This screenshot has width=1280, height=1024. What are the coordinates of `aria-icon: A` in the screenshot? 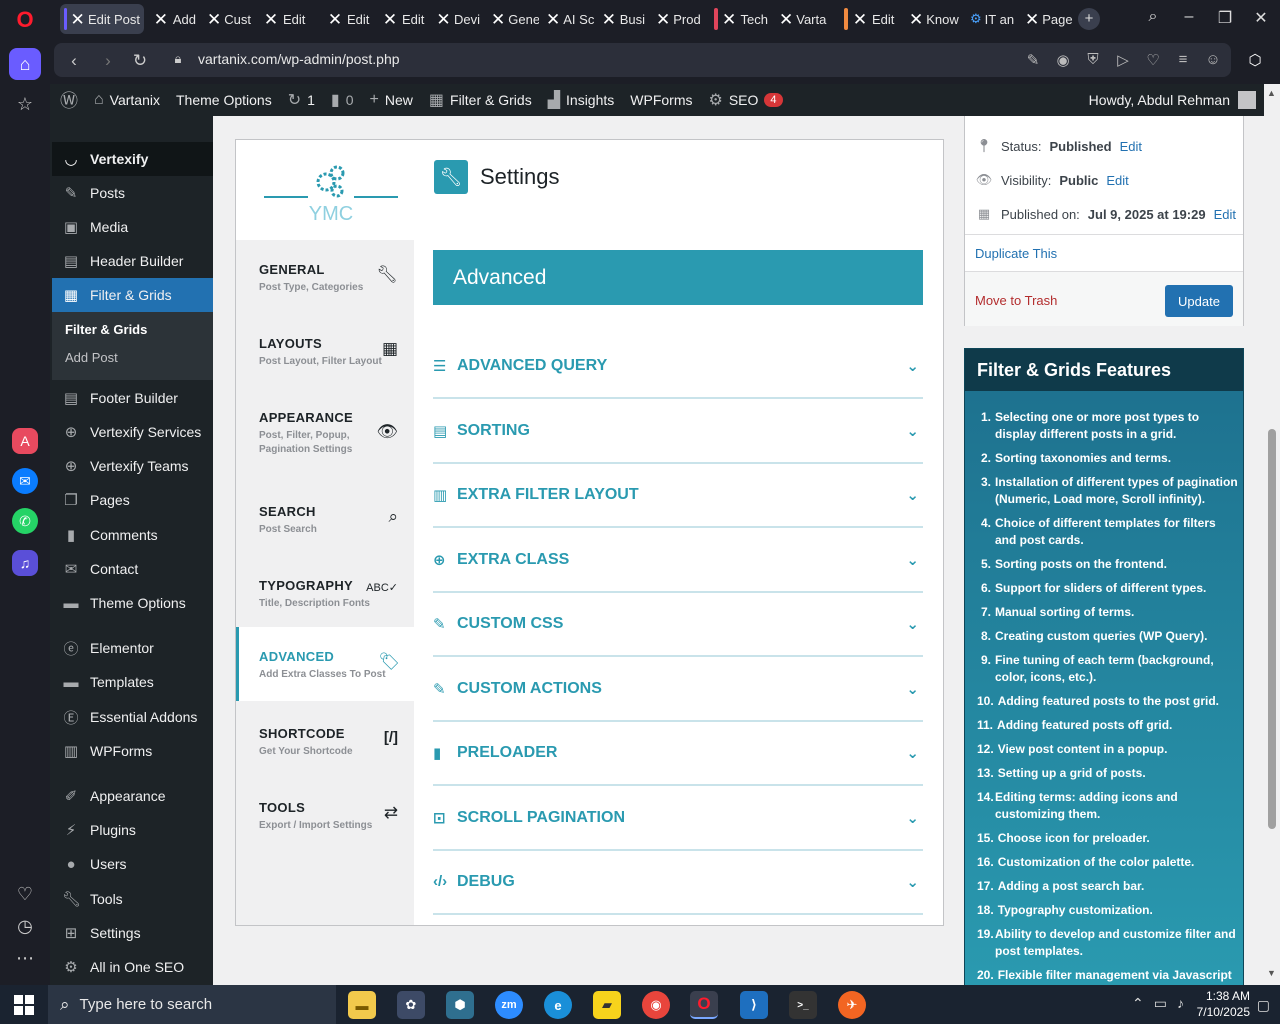 It's located at (25, 441).